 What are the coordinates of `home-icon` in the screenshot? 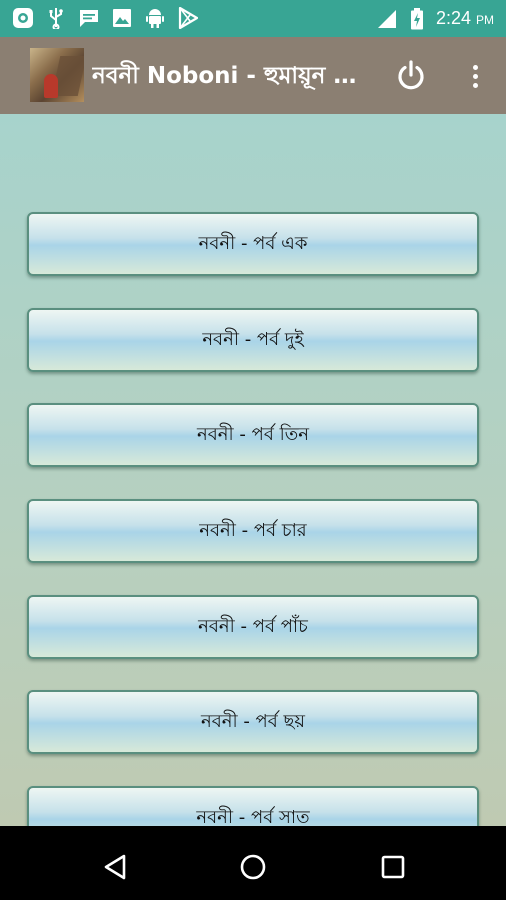 It's located at (253, 867).